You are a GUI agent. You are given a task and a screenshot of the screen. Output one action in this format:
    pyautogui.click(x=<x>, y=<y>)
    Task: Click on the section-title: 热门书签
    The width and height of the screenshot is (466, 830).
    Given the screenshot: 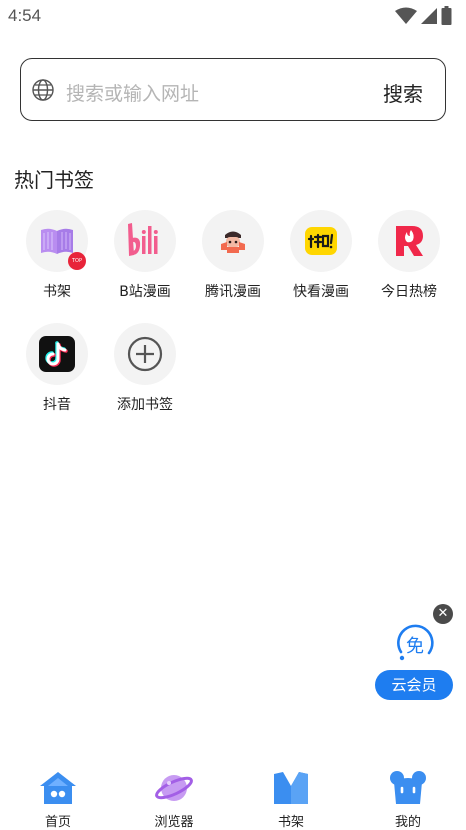 What is the action you would take?
    pyautogui.click(x=54, y=180)
    